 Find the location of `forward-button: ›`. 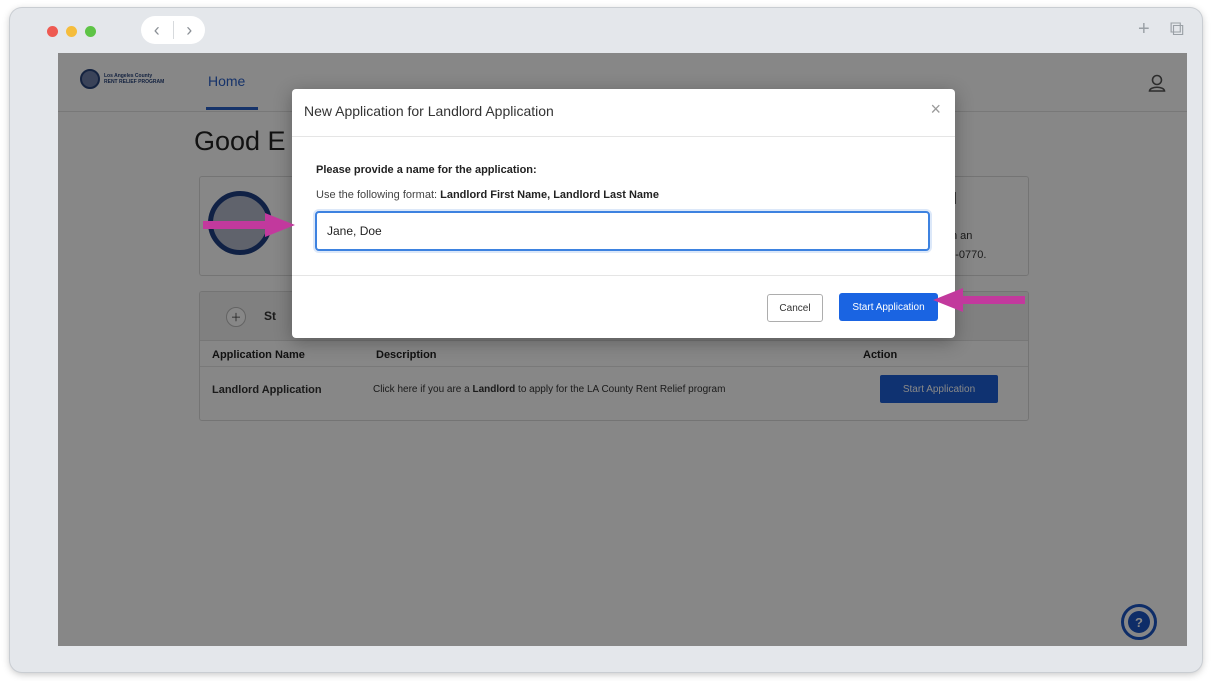

forward-button: › is located at coordinates (190, 30).